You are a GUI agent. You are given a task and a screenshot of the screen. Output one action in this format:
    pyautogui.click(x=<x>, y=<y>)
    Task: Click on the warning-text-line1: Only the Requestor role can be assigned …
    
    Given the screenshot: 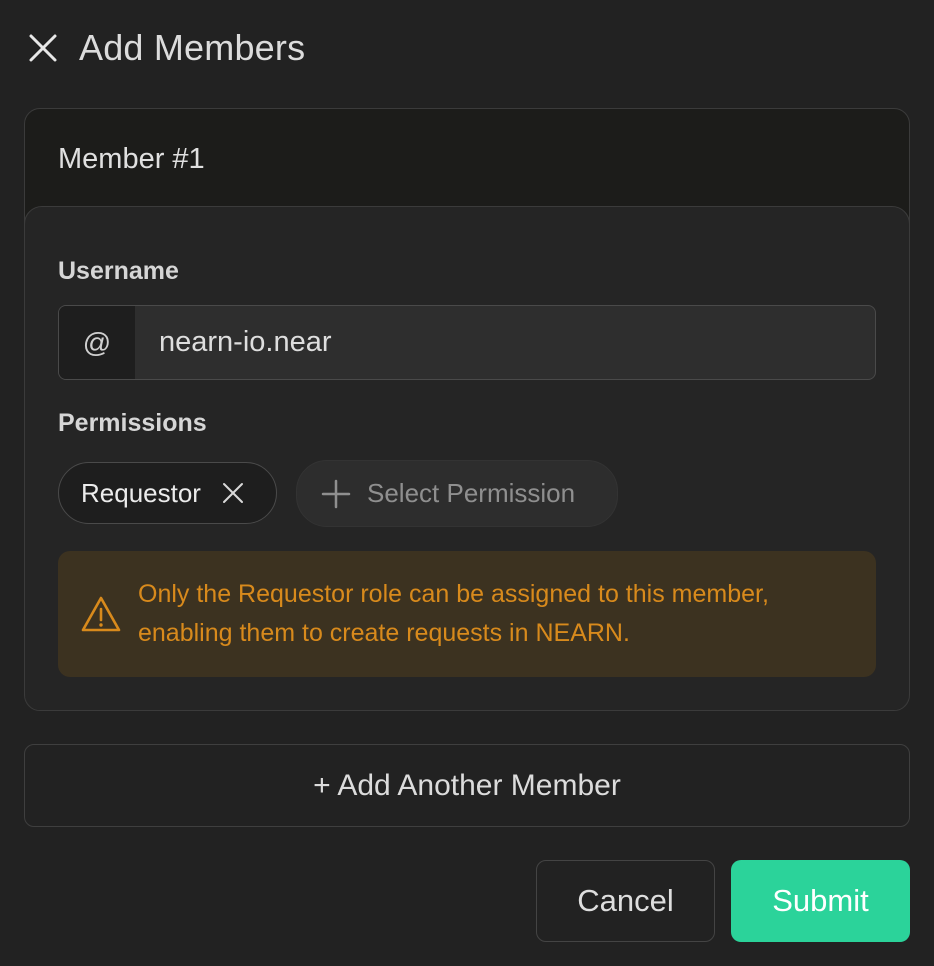 What is the action you would take?
    pyautogui.click(x=453, y=594)
    